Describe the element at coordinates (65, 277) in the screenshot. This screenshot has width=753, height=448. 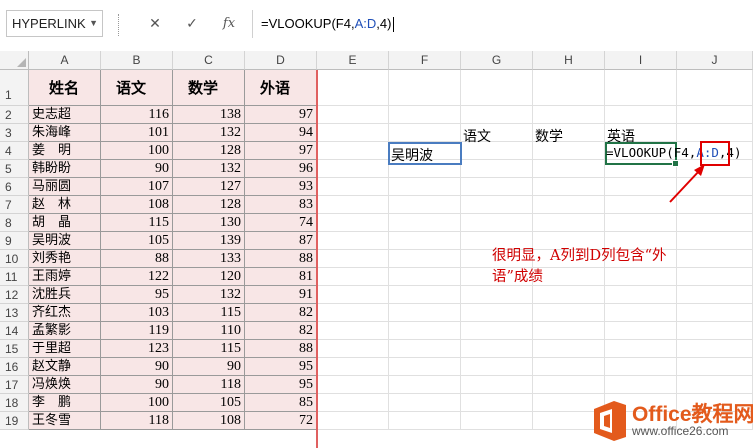
I see `table-name-cell: 王雨婷` at that location.